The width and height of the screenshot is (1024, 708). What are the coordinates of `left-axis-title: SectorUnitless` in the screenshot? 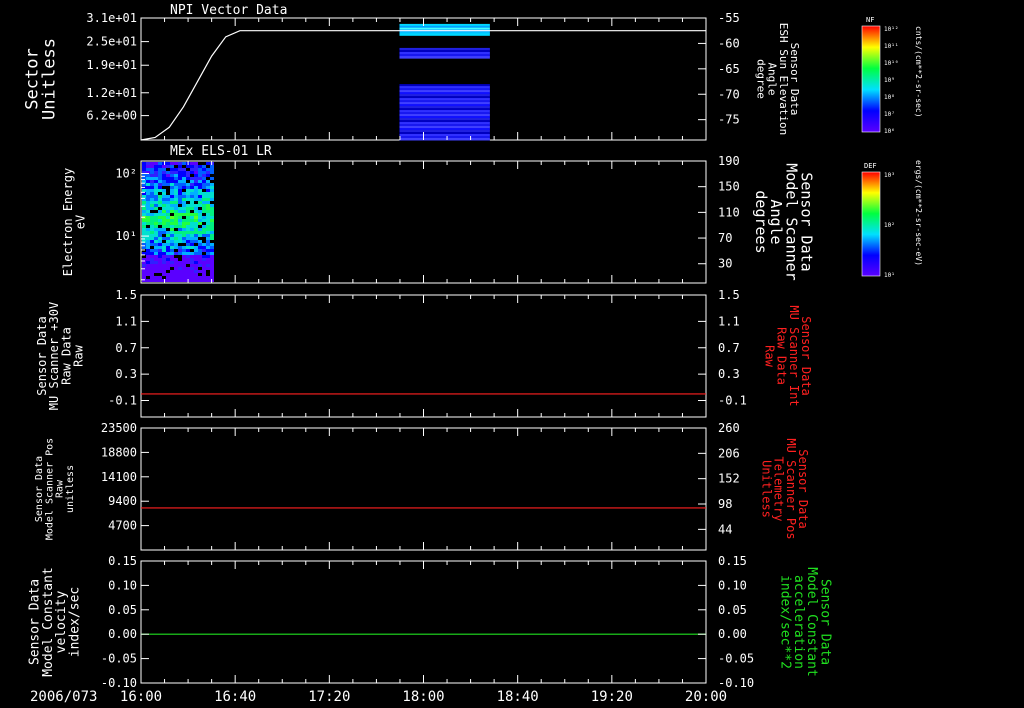 It's located at (40, 79).